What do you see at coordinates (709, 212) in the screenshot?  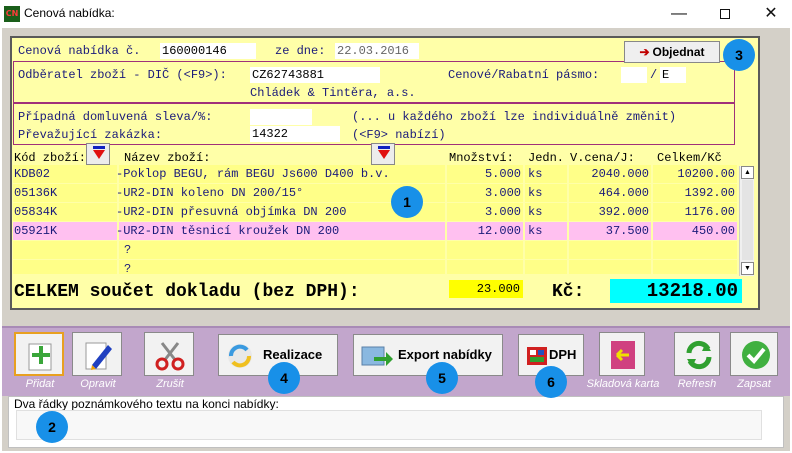 I see `row-total: 1176.00` at bounding box center [709, 212].